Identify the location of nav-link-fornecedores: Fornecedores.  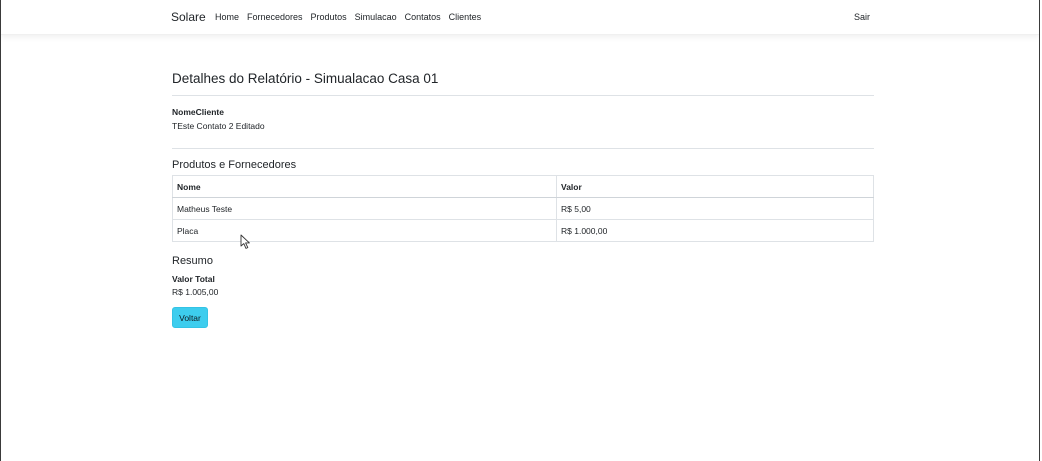
(275, 17).